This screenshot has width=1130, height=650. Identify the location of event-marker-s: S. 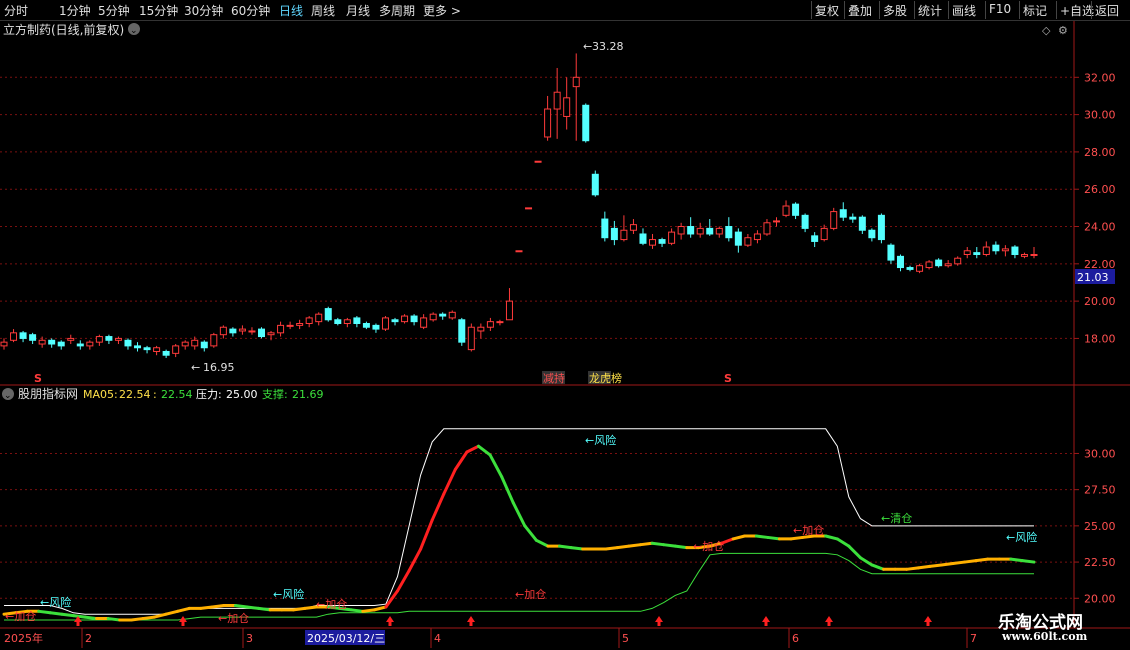
(38, 378).